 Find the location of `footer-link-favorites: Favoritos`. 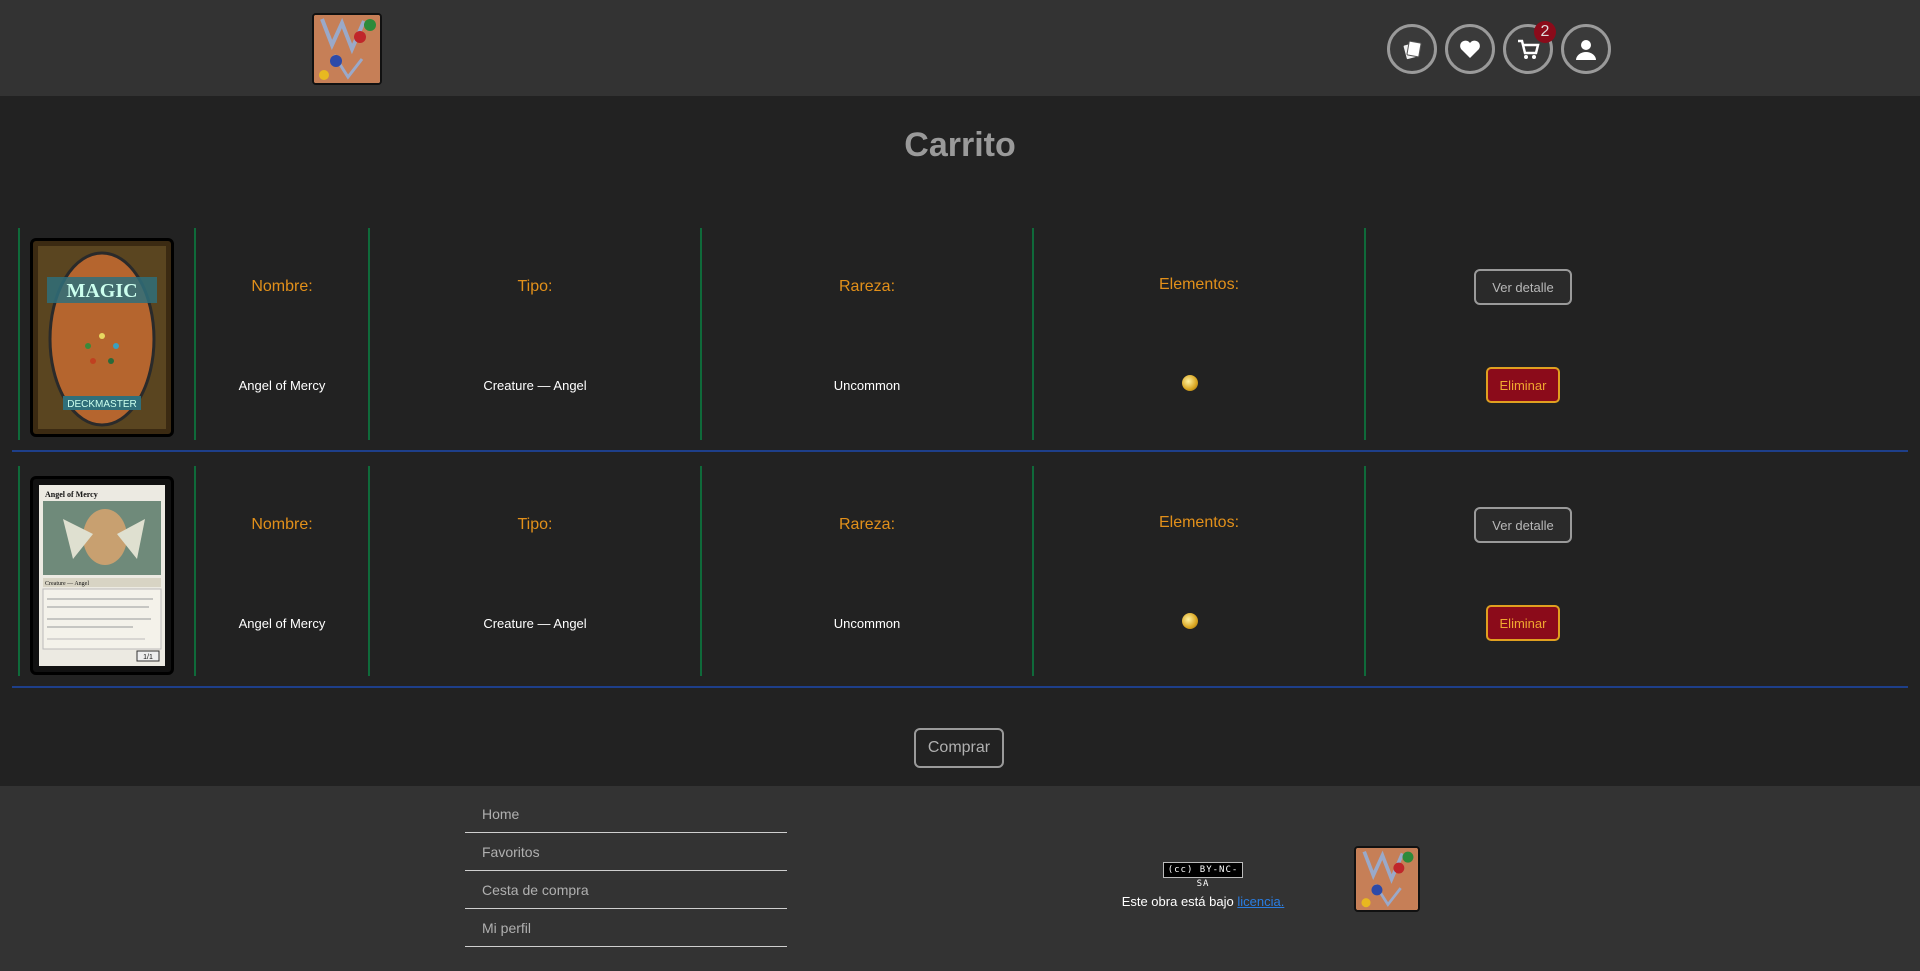

footer-link-favorites: Favoritos is located at coordinates (626, 852).